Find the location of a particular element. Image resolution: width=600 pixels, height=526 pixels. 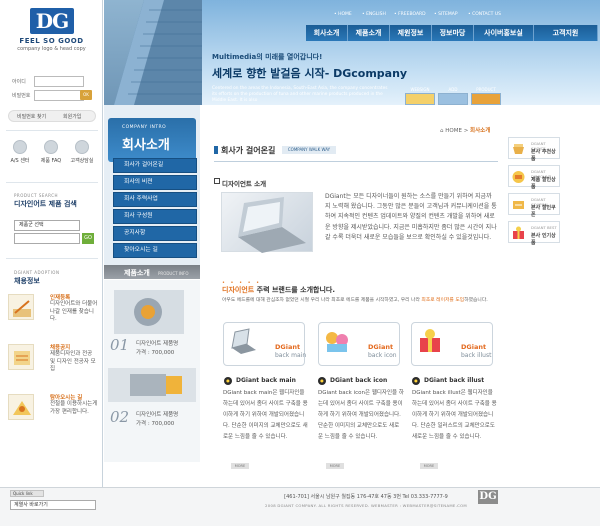

breadcrumb-sep: > is located at coordinates (466, 131).